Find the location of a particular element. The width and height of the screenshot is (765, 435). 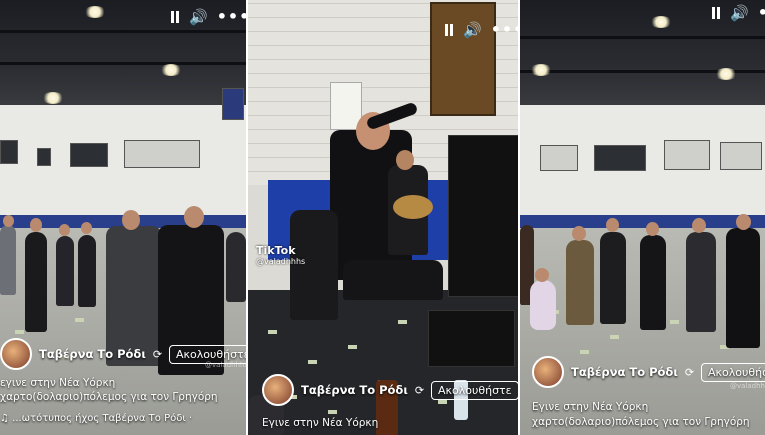

pa-speaker is located at coordinates (483, 216).